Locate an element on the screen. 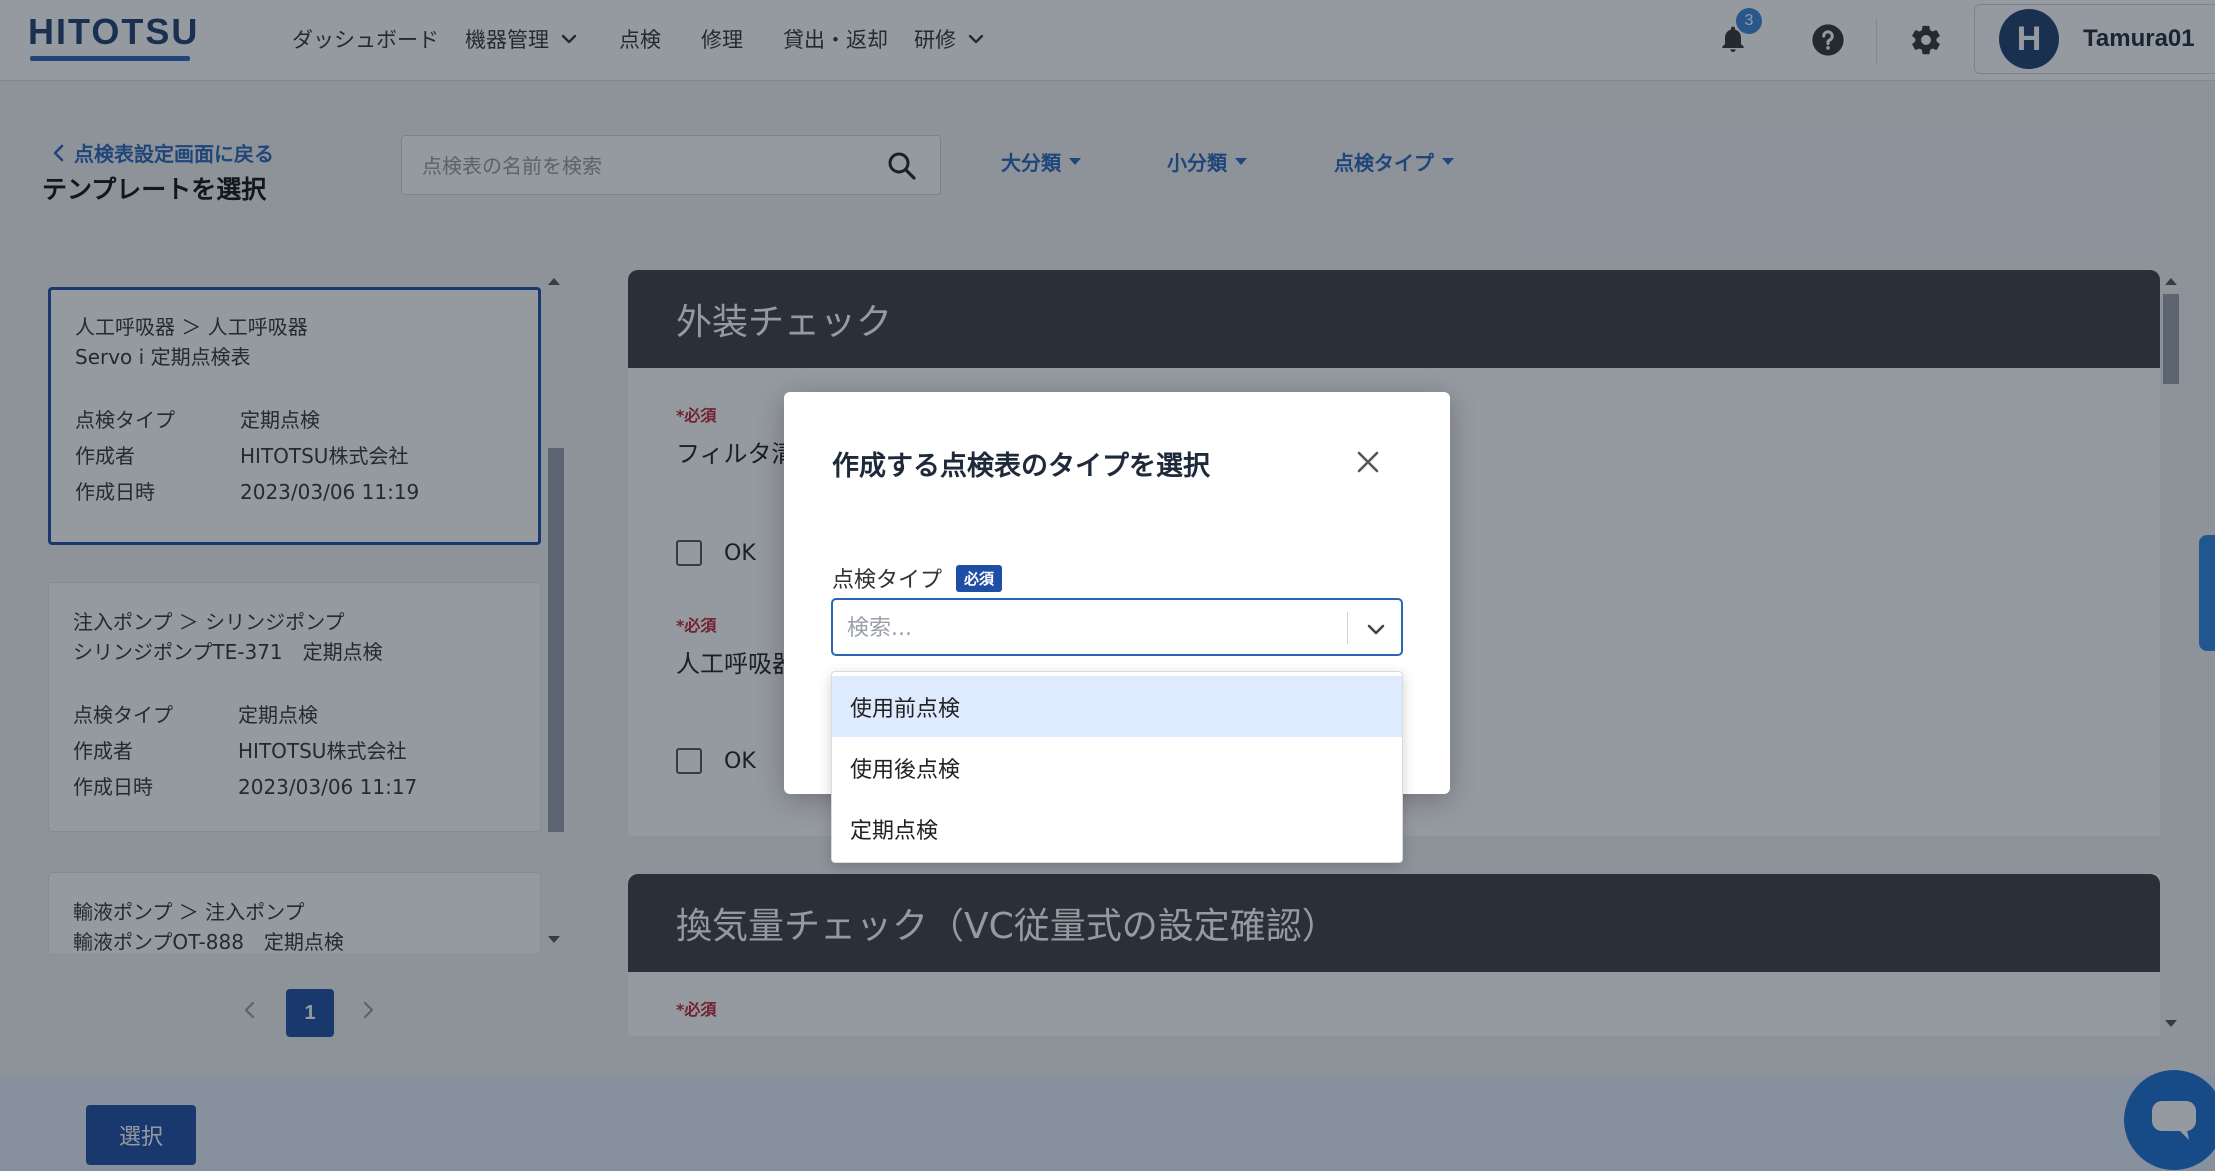 Image resolution: width=2215 pixels, height=1171 pixels. modal-title: 作成する点検表のタイプを選択 is located at coordinates (1021, 466).